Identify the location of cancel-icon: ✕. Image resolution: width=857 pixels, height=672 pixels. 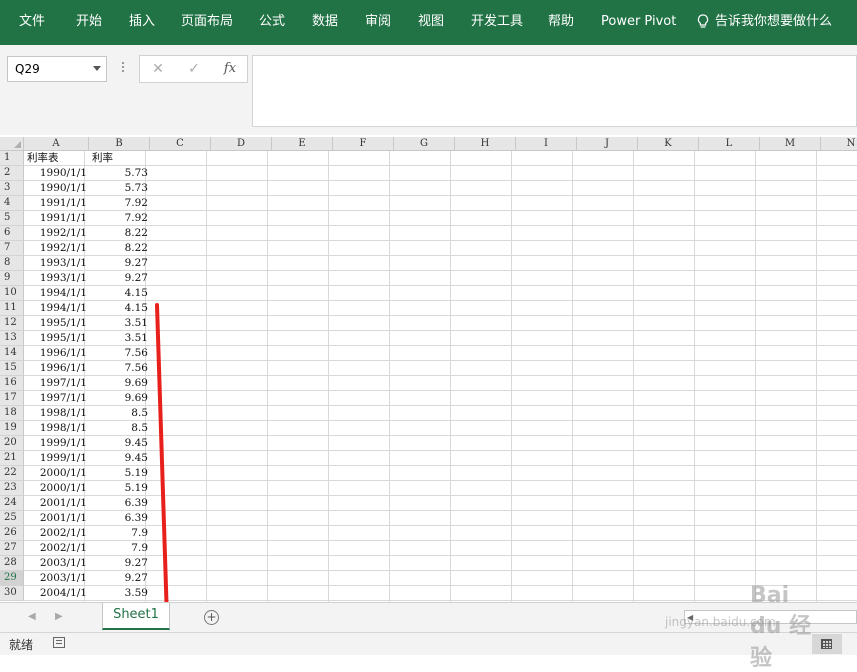
(158, 69).